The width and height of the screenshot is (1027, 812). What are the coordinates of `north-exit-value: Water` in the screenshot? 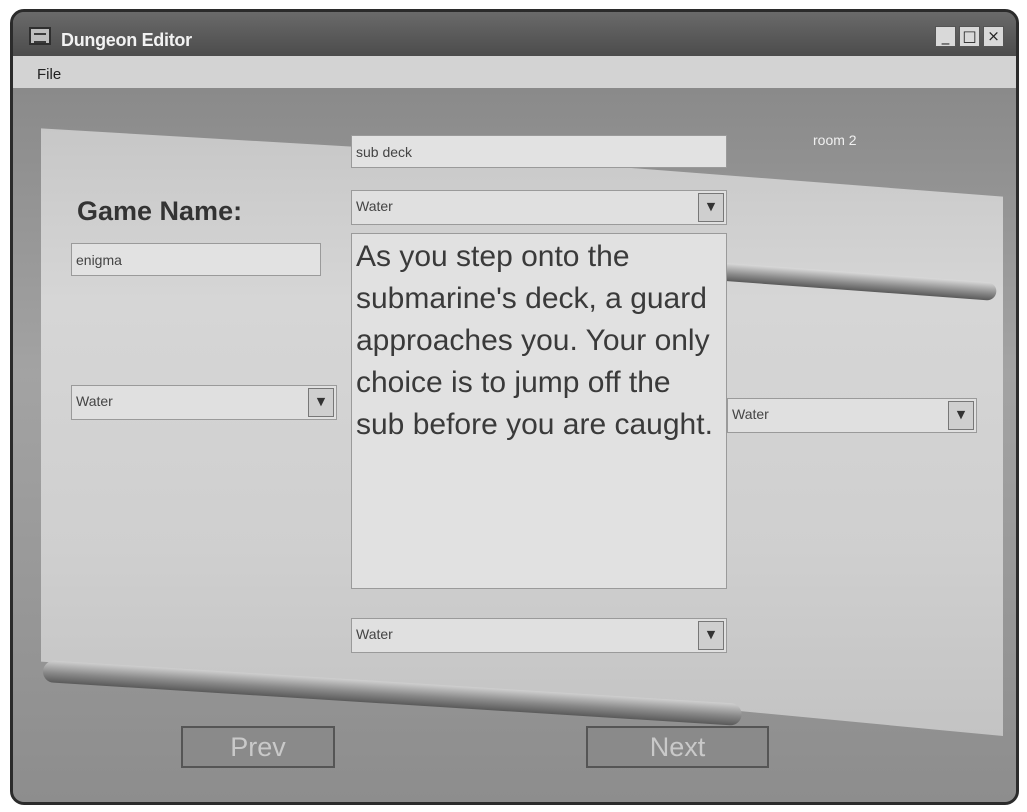 It's located at (374, 206).